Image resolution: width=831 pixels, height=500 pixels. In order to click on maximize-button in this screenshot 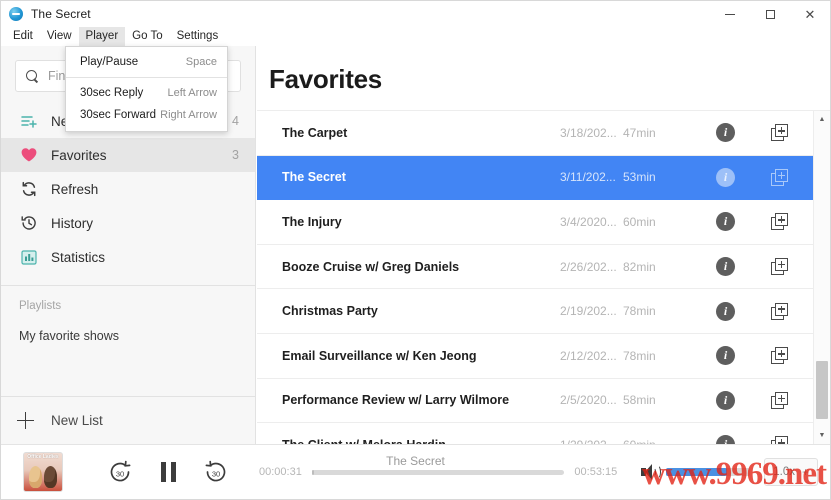, I will do `click(770, 14)`.